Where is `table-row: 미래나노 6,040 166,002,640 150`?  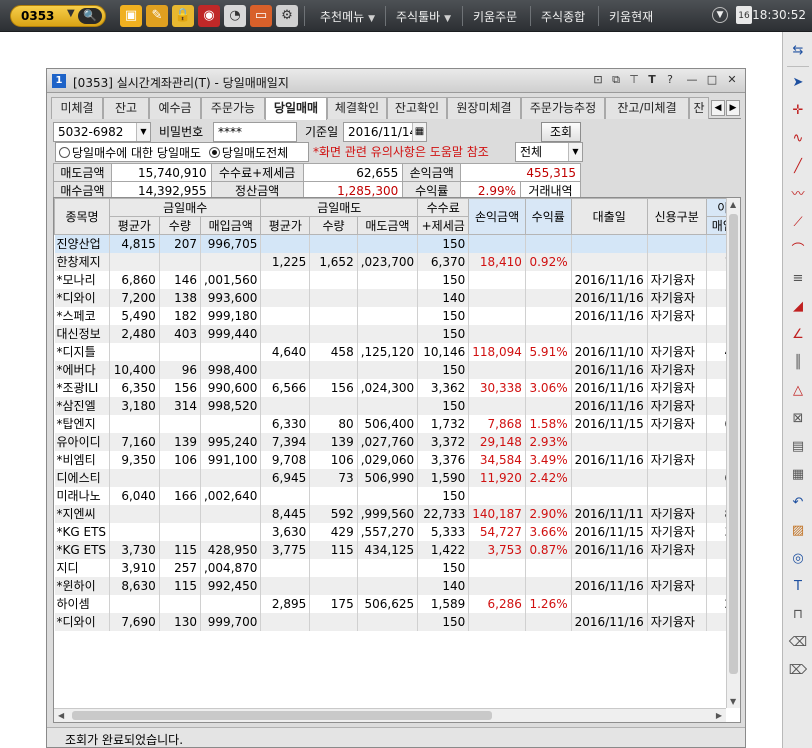 table-row: 미래나노 6,040 166,002,640 150 is located at coordinates (397, 495).